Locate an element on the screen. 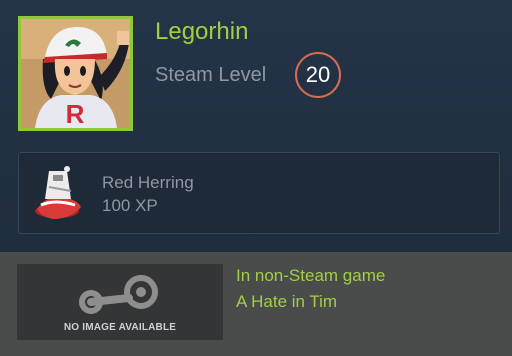  avatar: R is located at coordinates (75, 73).